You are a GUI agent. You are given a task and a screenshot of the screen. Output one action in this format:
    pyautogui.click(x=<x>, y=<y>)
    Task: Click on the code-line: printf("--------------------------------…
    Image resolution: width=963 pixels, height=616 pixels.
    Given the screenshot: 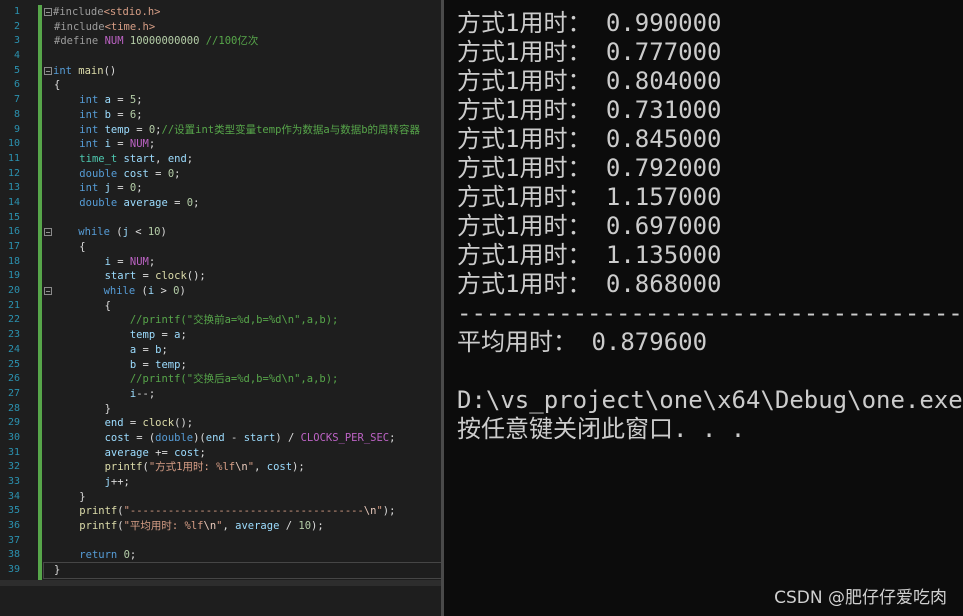 What is the action you would take?
    pyautogui.click(x=242, y=511)
    